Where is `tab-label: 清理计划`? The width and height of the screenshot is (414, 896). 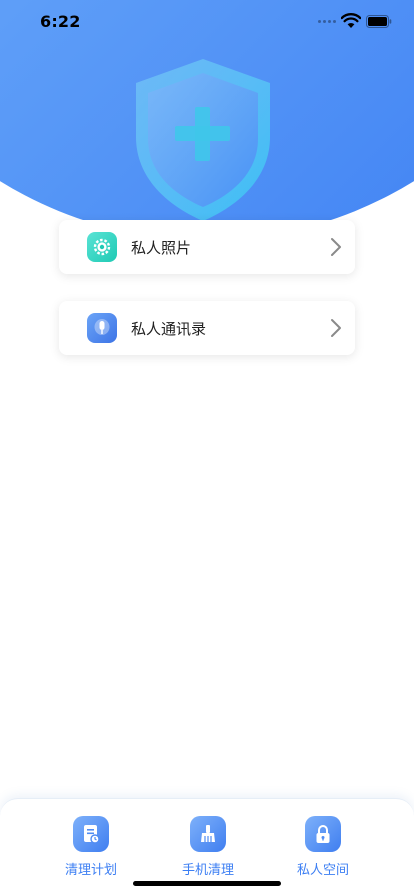 tab-label: 清理计划 is located at coordinates (90, 870).